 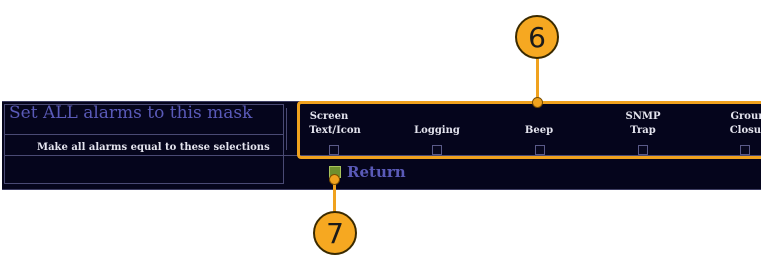 I want to click on callout-7-dot, so click(x=334, y=179).